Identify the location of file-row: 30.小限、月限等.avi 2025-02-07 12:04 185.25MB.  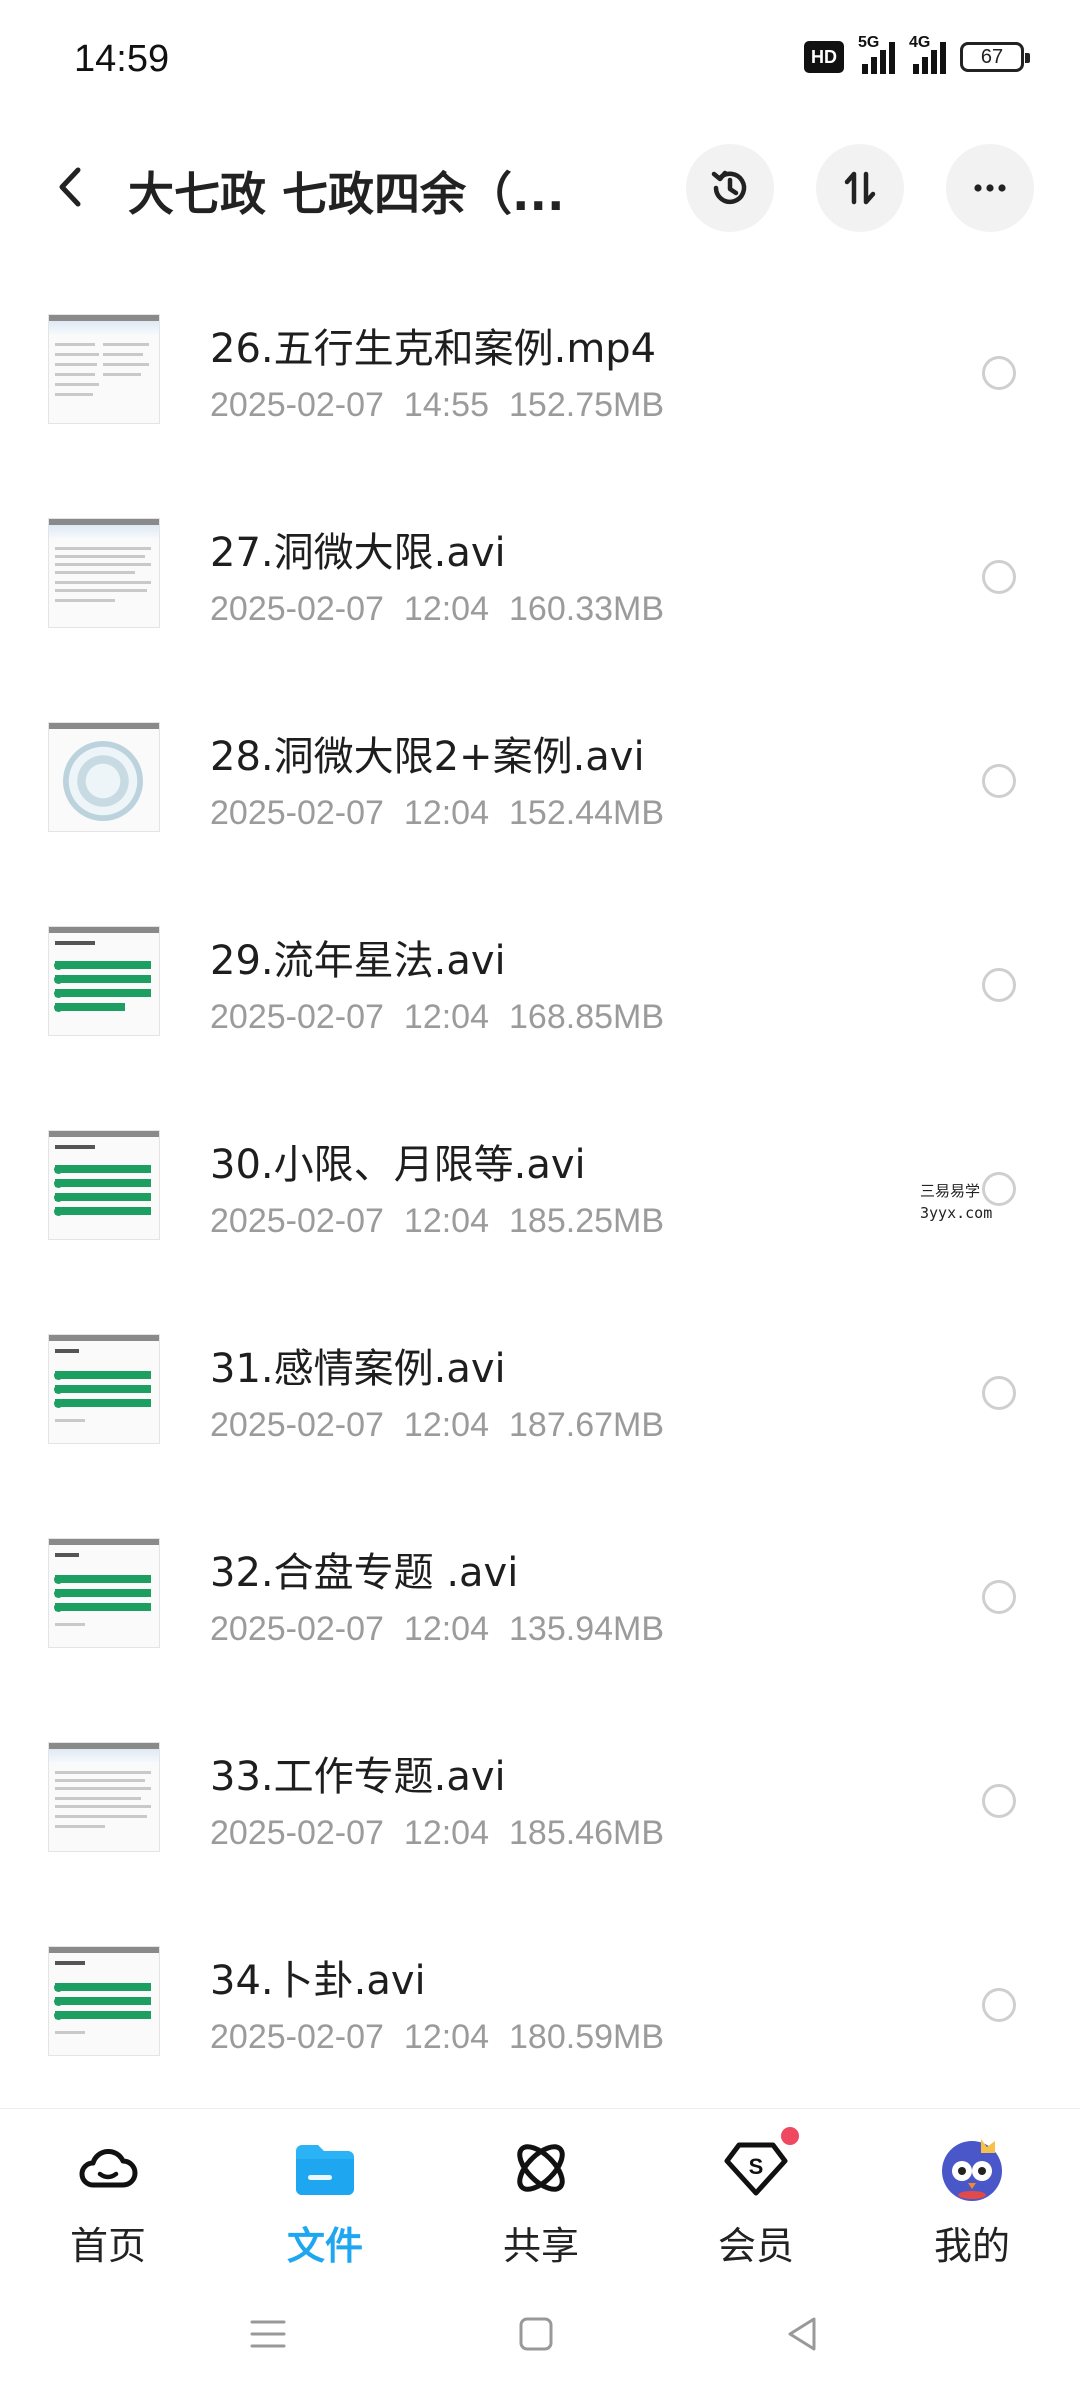
(540, 1208).